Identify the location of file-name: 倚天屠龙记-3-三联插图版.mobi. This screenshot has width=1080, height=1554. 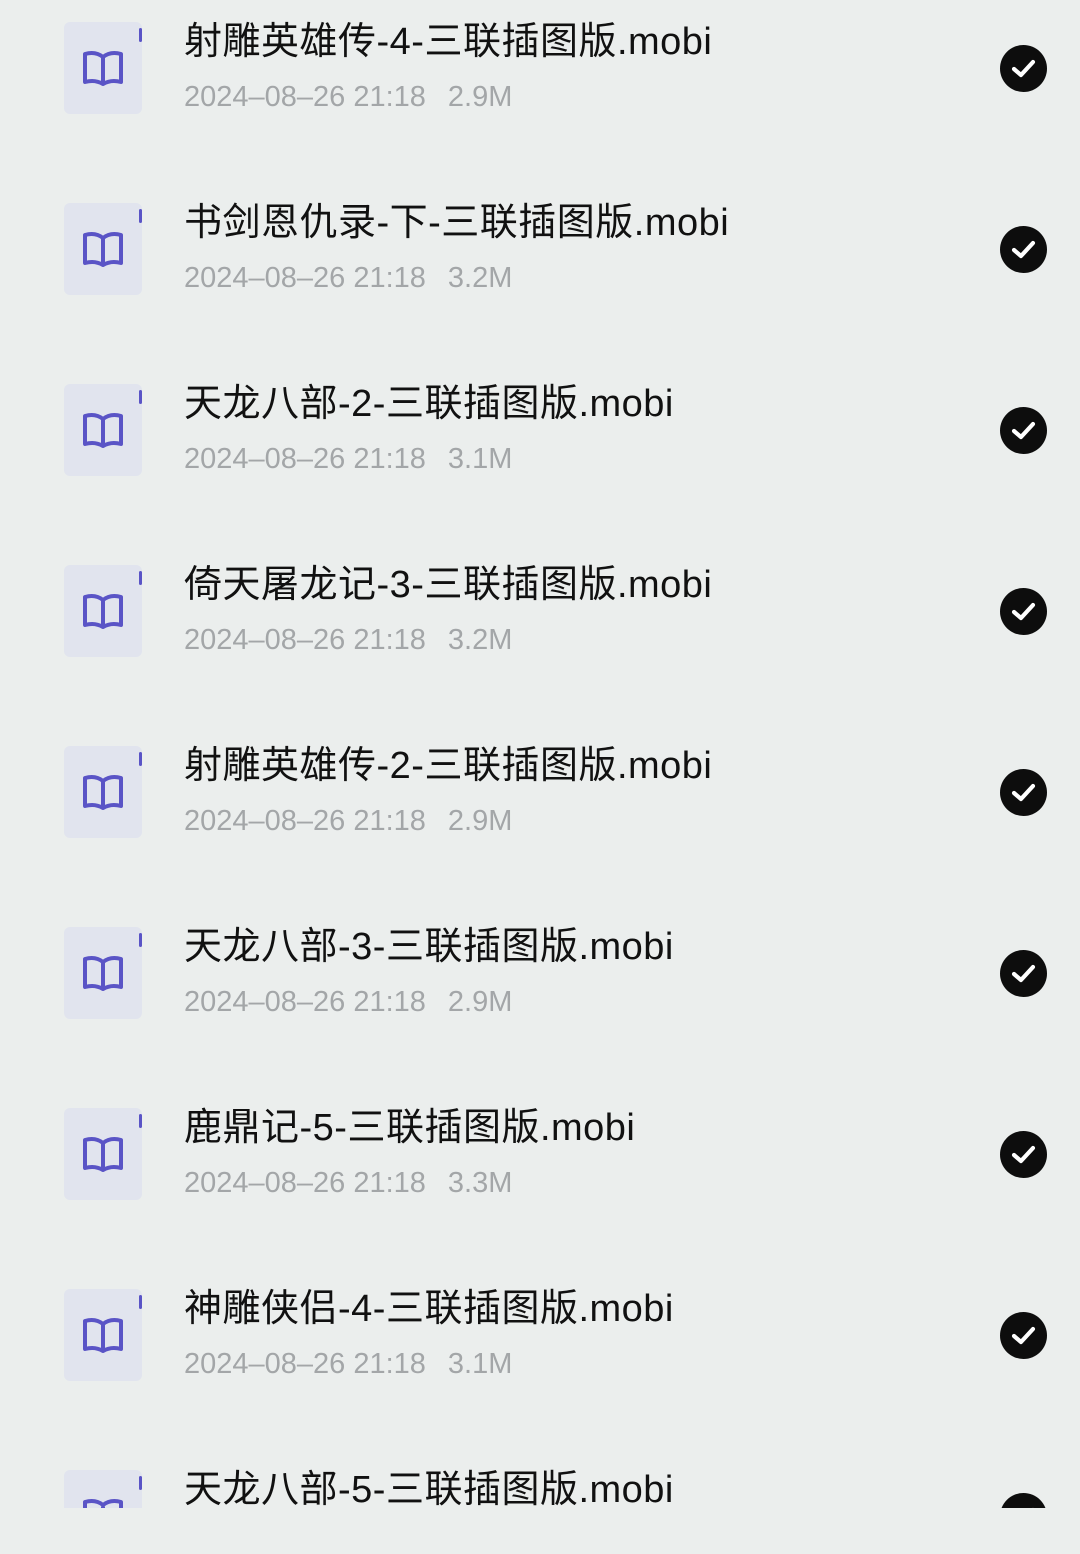
(448, 585).